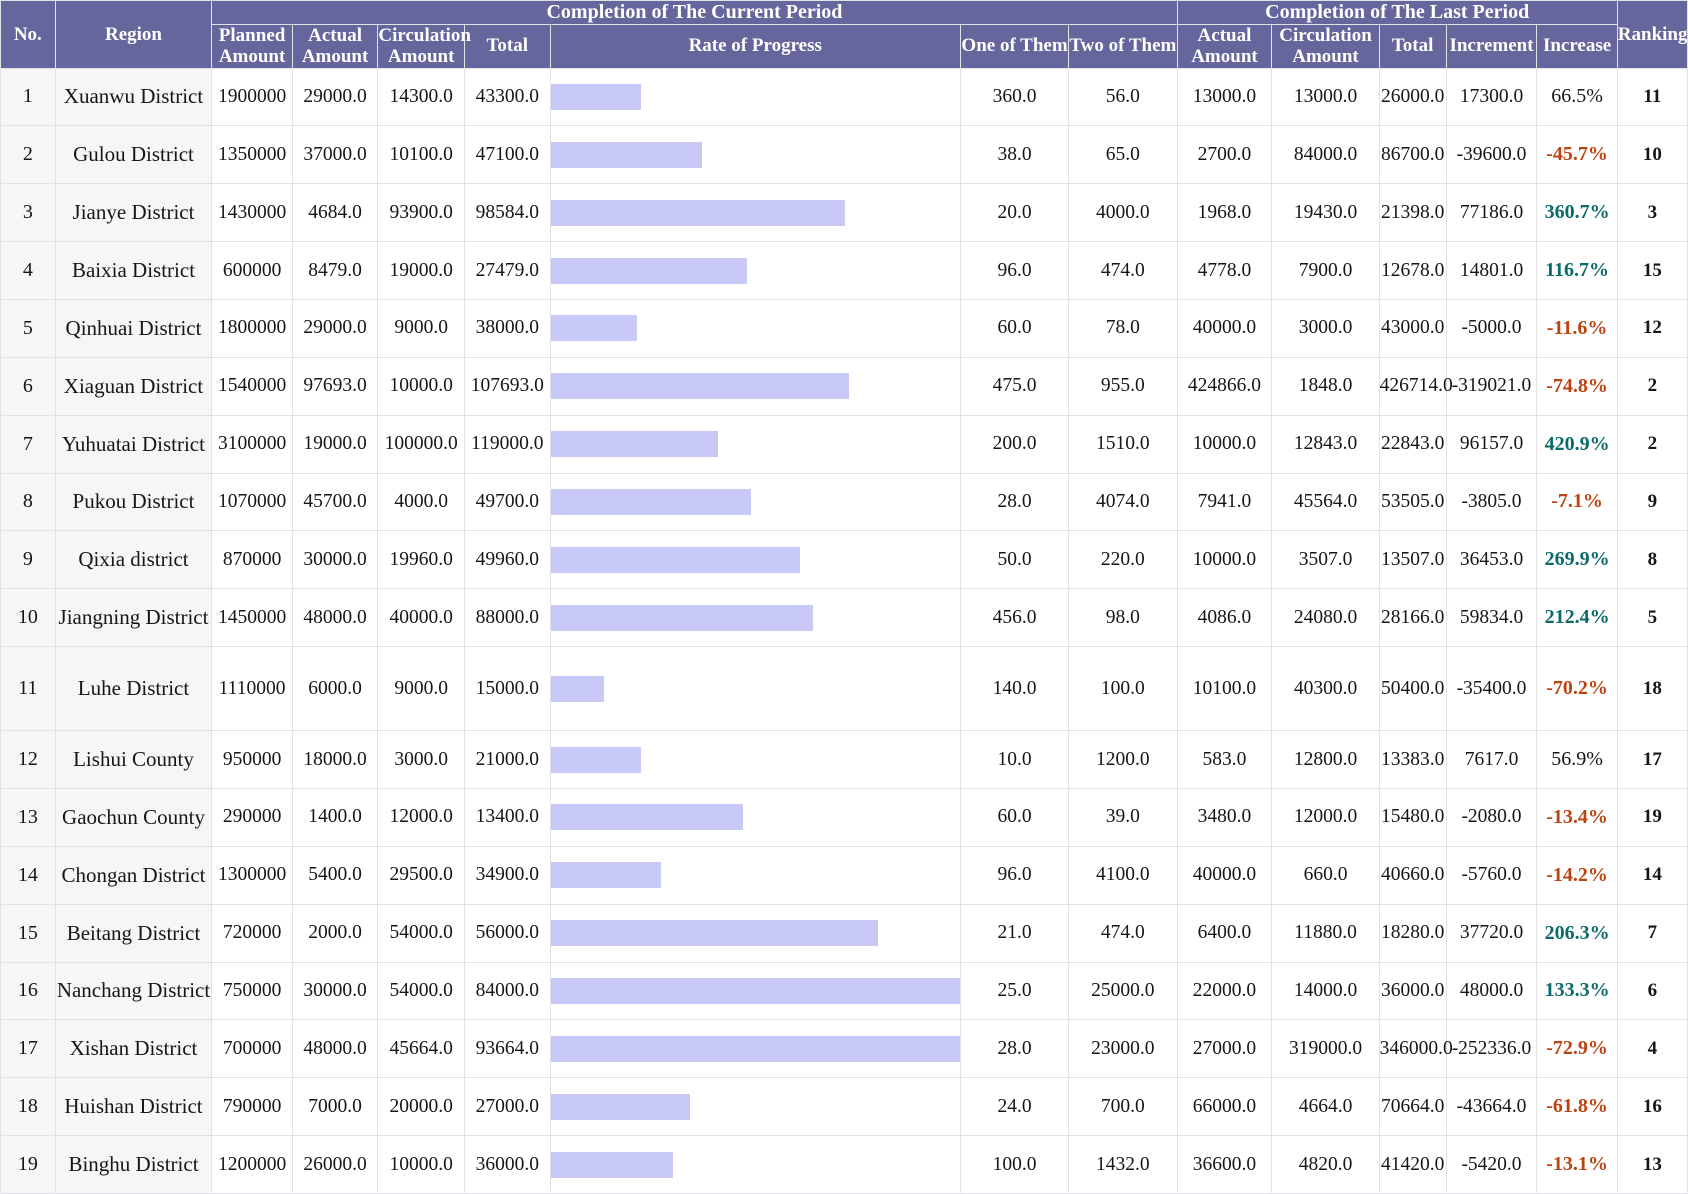 Image resolution: width=1688 pixels, height=1194 pixels. I want to click on cell-total: 47100.0, so click(507, 155).